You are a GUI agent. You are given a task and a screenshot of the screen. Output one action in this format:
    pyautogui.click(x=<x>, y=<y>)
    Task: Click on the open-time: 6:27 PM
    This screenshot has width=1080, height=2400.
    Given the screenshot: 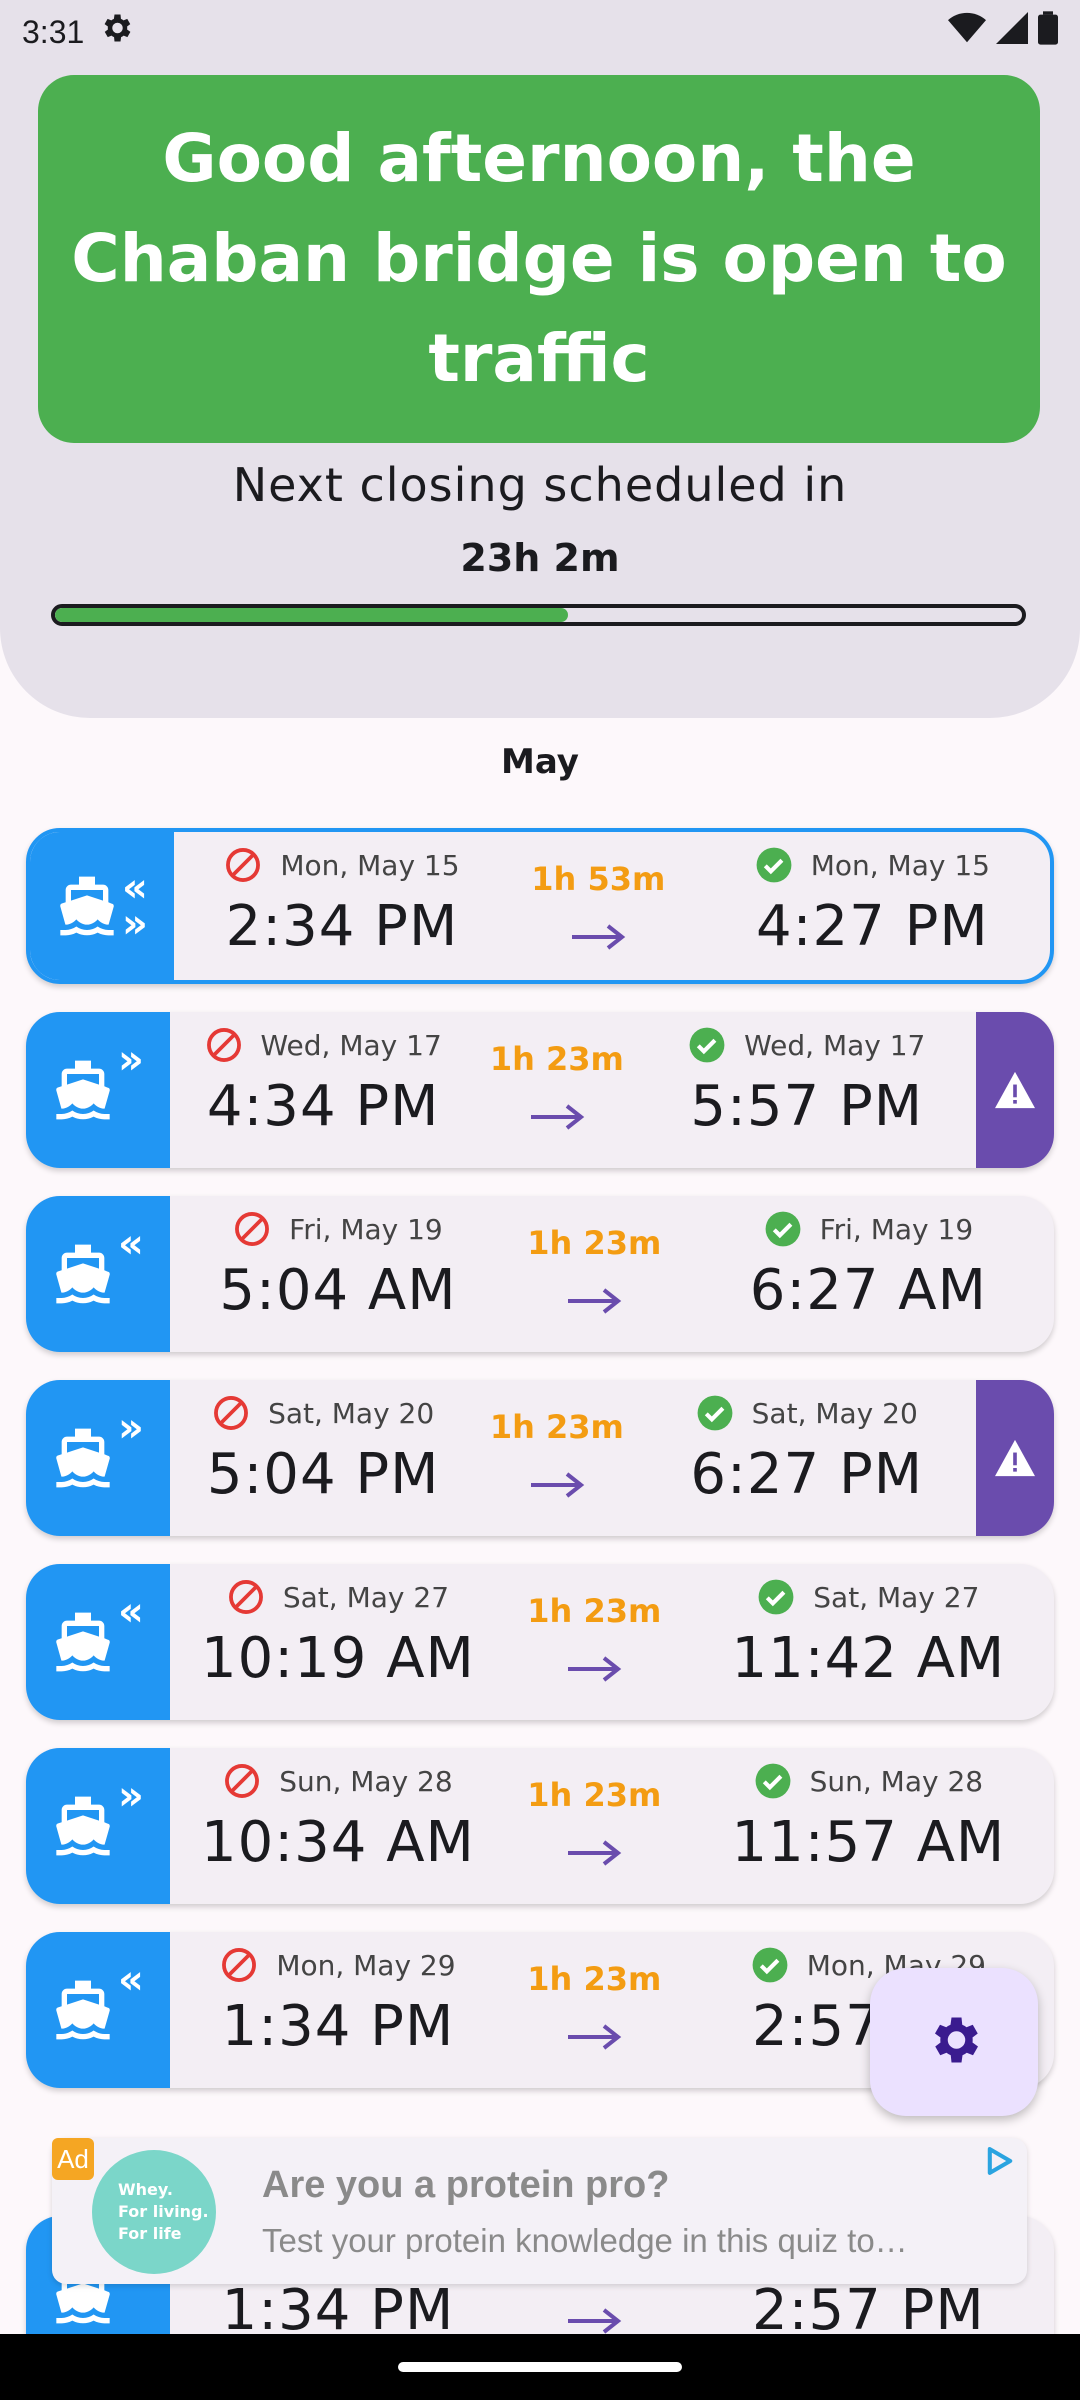 What is the action you would take?
    pyautogui.click(x=807, y=1474)
    